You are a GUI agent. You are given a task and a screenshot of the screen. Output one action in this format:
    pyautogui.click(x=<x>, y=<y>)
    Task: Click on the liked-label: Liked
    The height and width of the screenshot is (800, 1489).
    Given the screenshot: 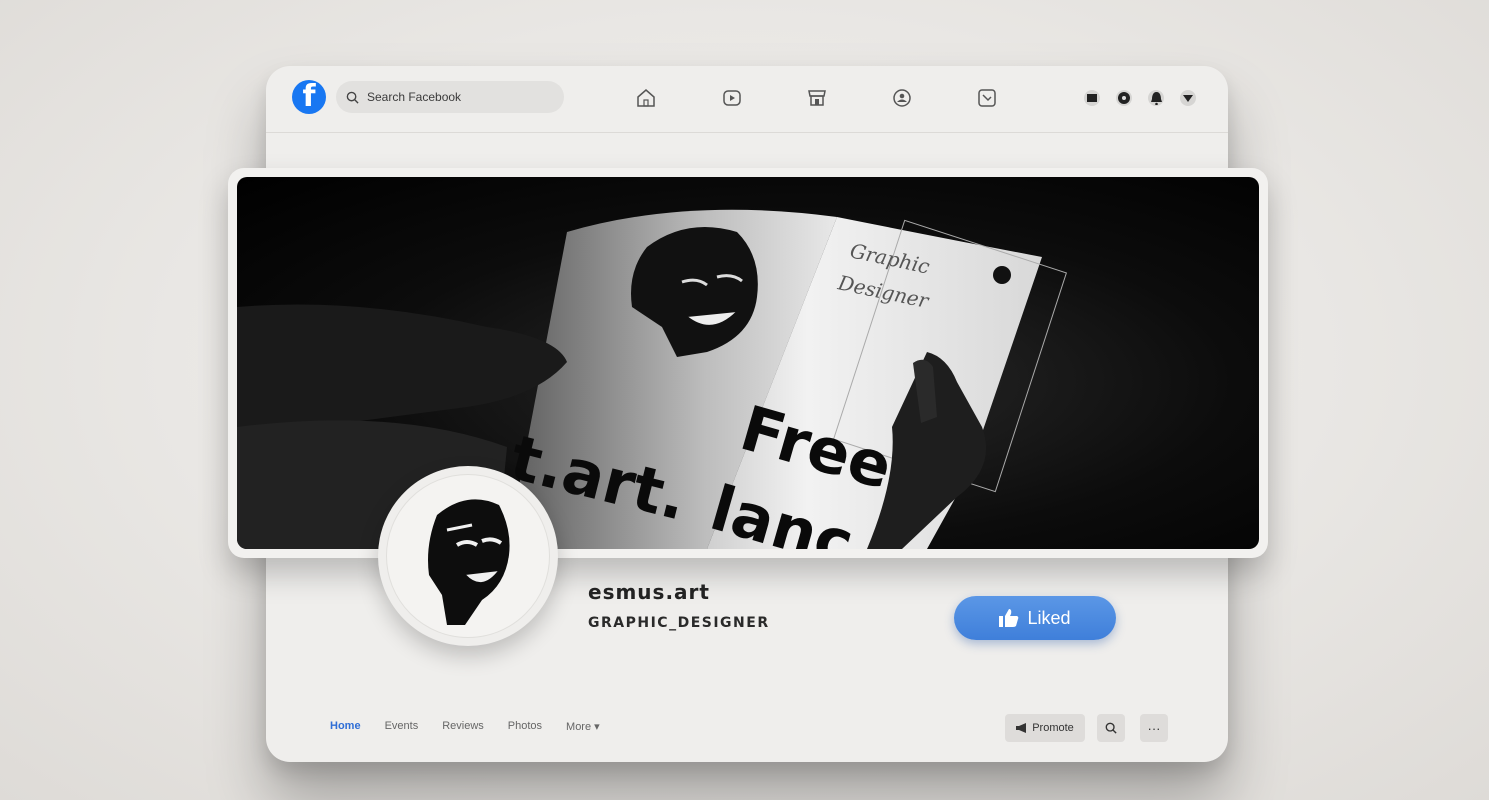 What is the action you would take?
    pyautogui.click(x=1049, y=617)
    